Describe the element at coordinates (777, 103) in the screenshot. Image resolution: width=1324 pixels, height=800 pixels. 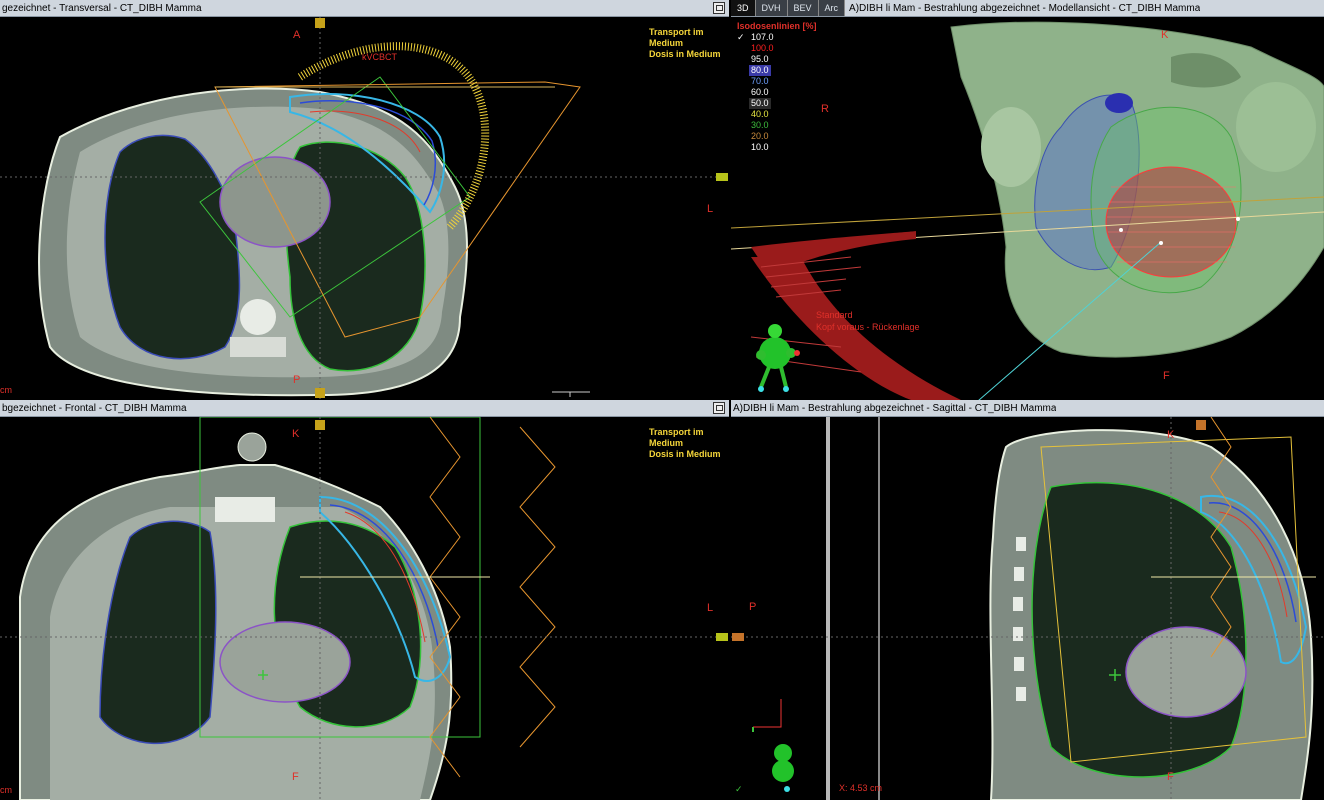
I see `isodose-level: 50.0` at that location.